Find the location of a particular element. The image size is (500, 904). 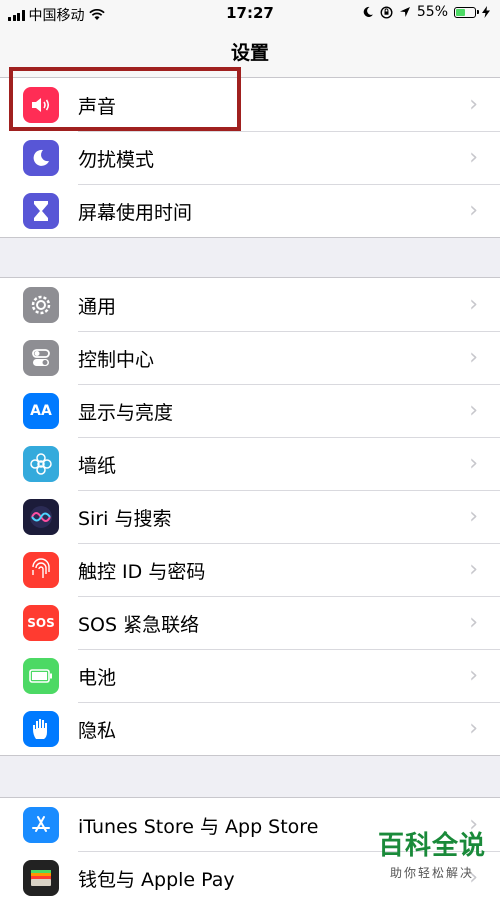

row-label: Siri 与搜索 is located at coordinates (125, 519).